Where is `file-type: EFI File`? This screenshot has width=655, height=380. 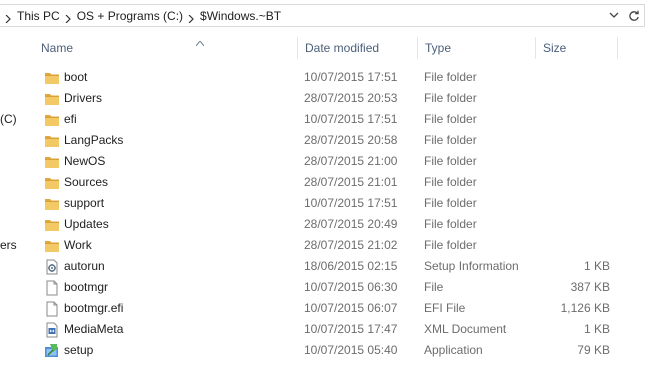 file-type: EFI File is located at coordinates (445, 308).